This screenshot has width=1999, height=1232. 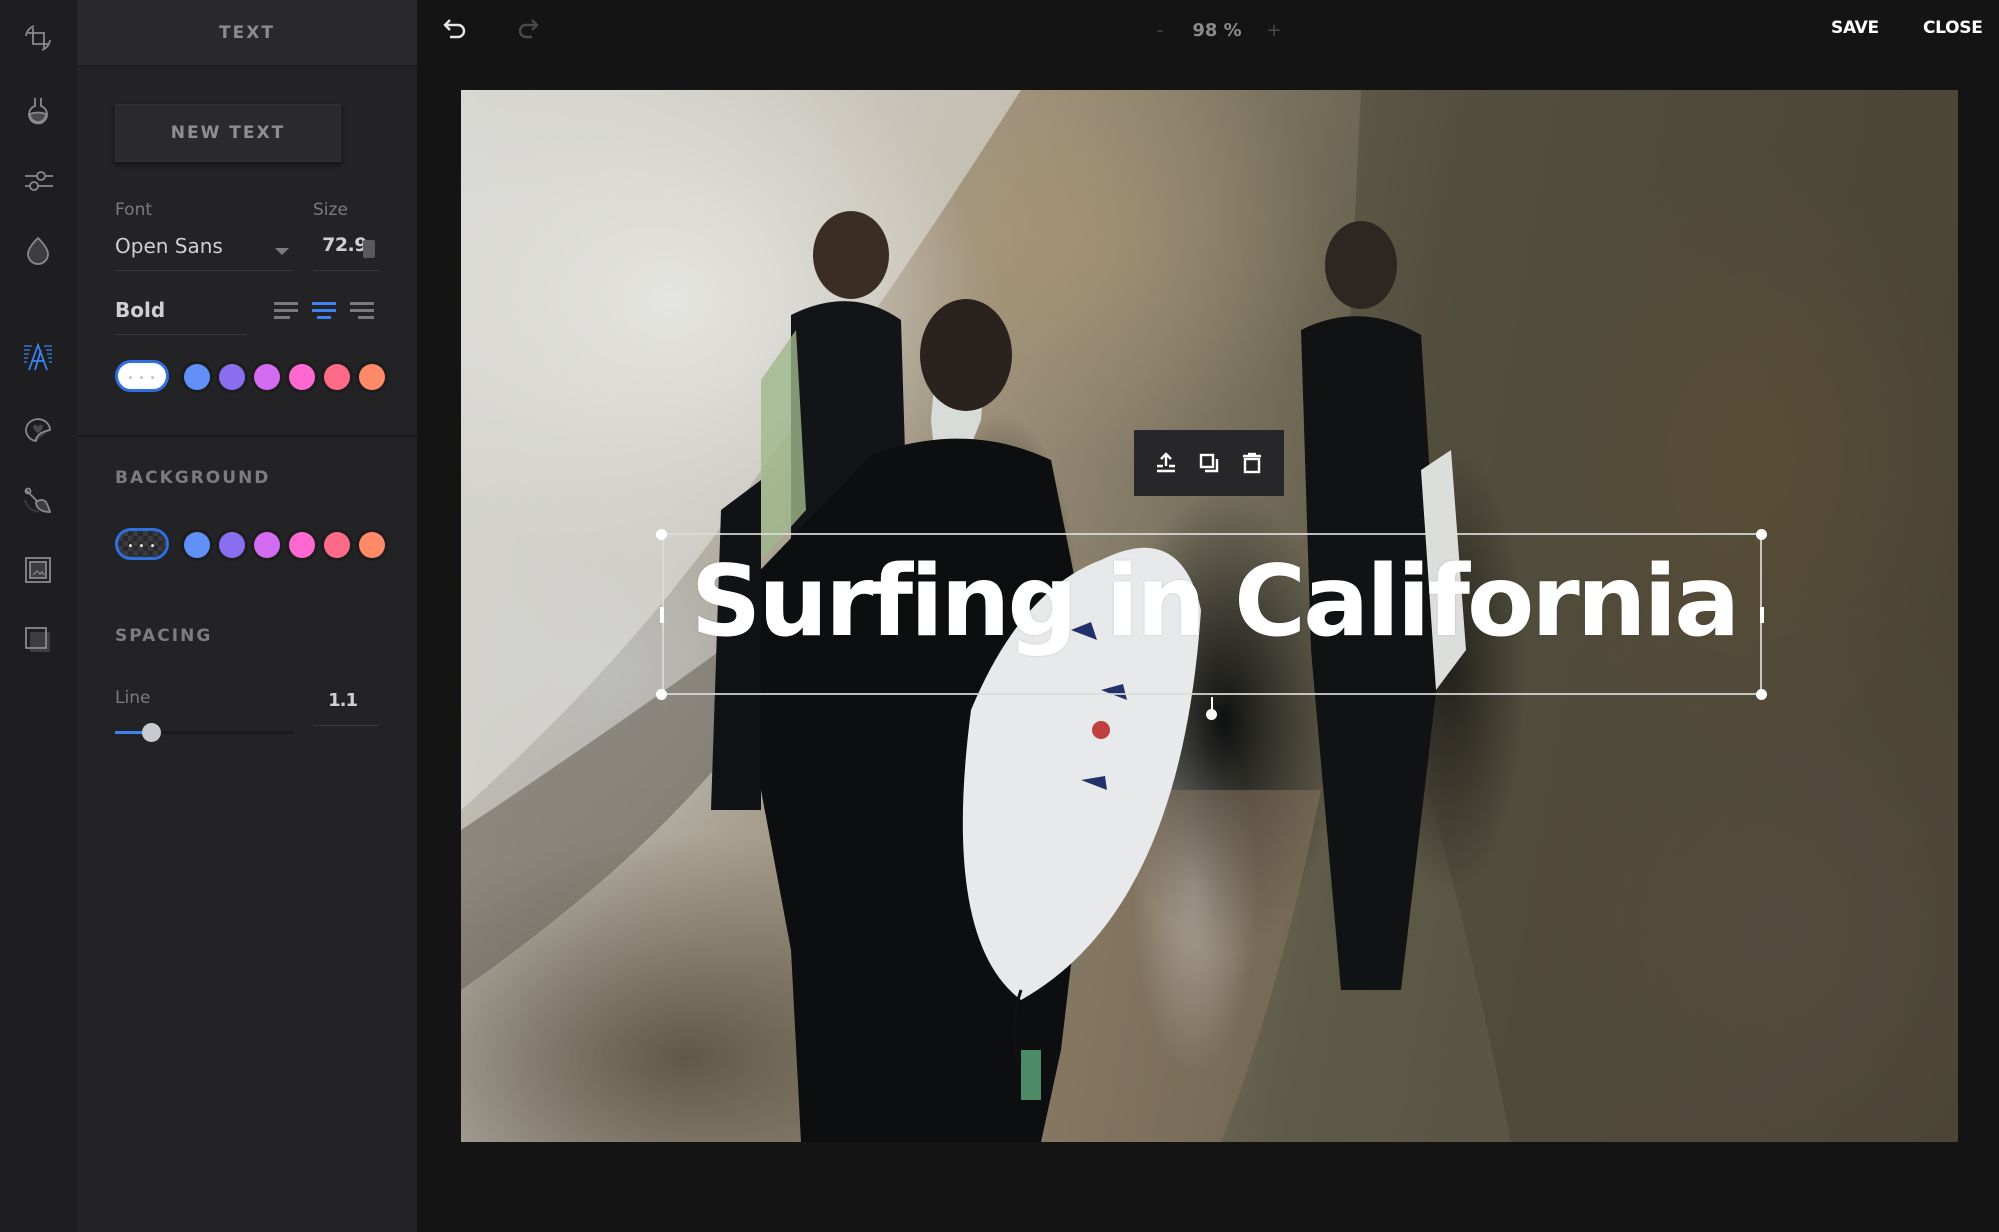 I want to click on rail-item-brush, so click(x=38, y=500).